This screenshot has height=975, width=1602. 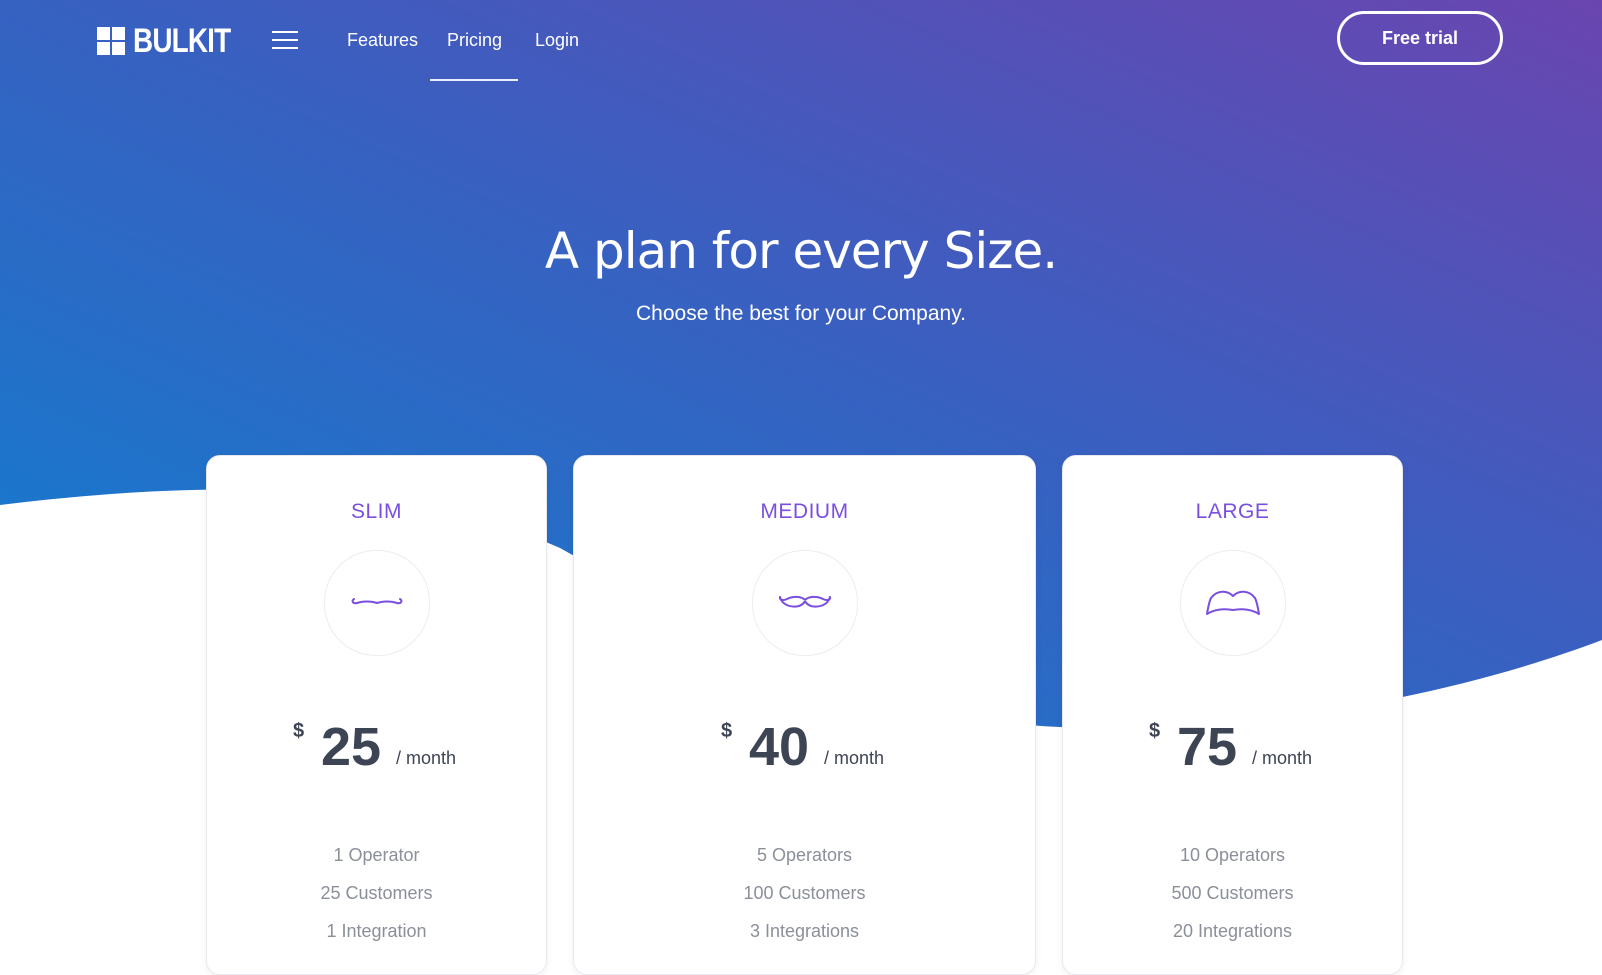 I want to click on plan-price: $ 75 / month, so click(x=1232, y=749).